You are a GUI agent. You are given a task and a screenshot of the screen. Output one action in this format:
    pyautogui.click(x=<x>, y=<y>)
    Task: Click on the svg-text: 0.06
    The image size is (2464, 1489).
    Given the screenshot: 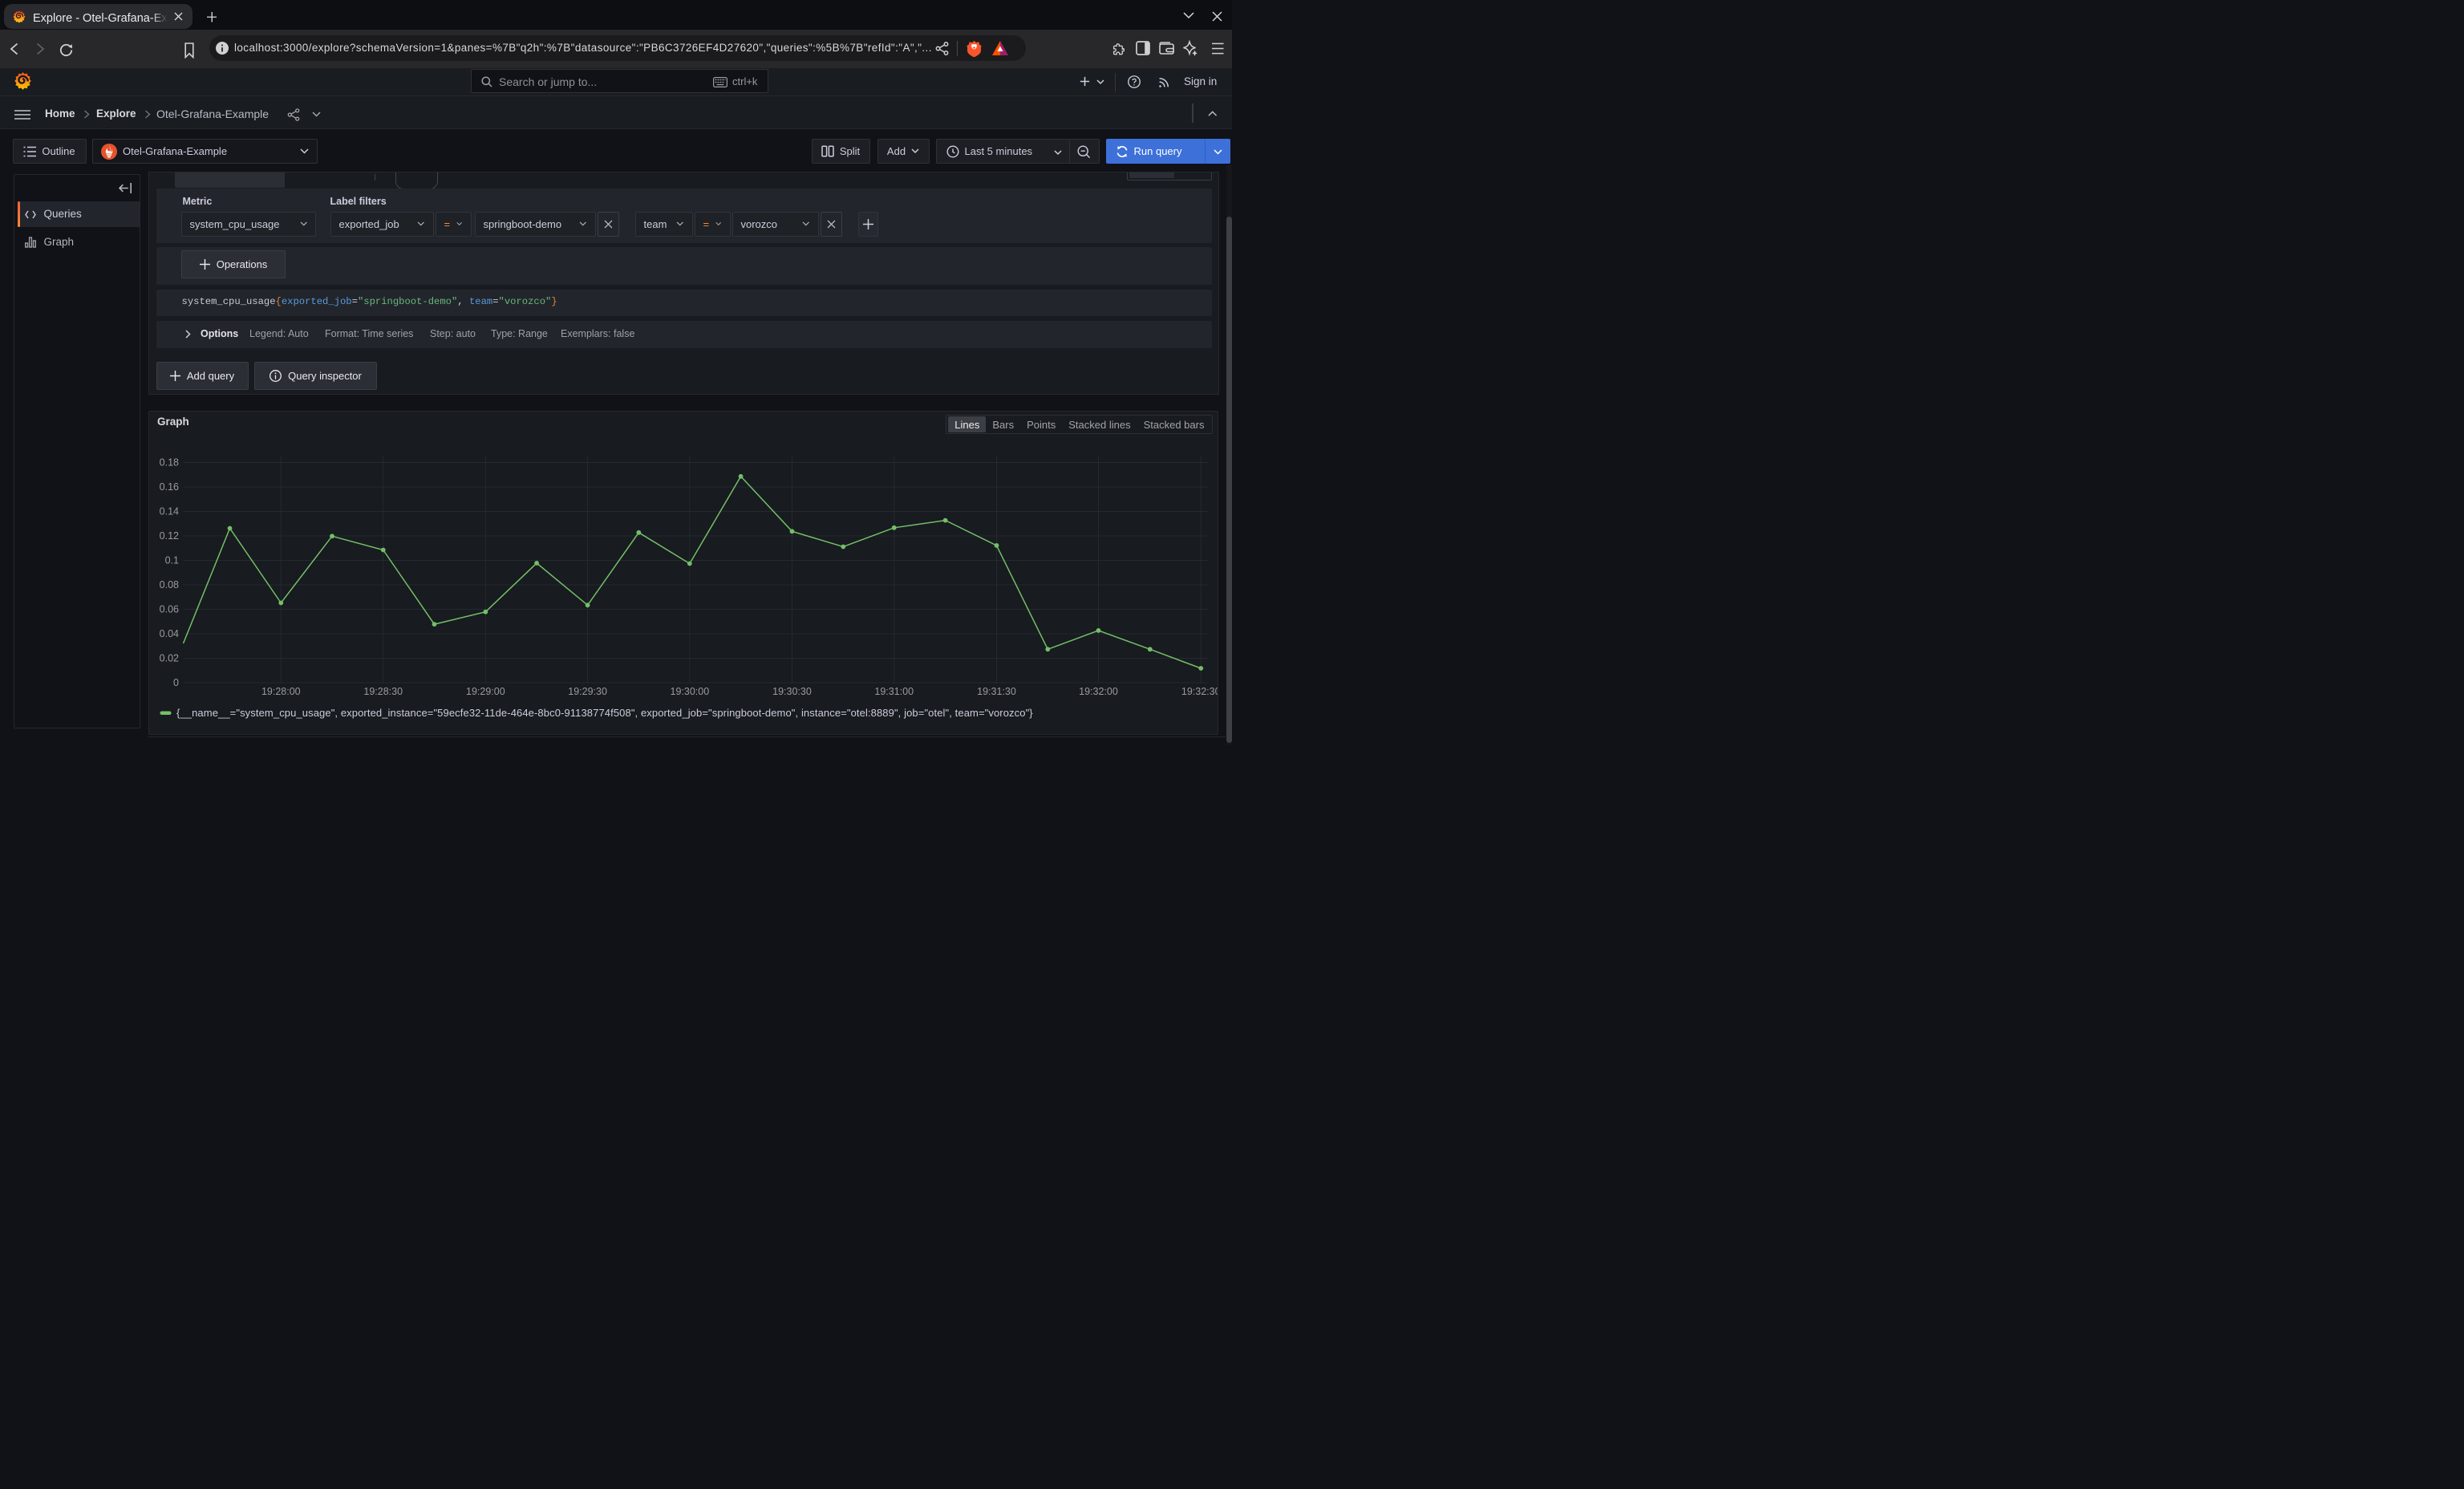 What is the action you would take?
    pyautogui.click(x=168, y=609)
    